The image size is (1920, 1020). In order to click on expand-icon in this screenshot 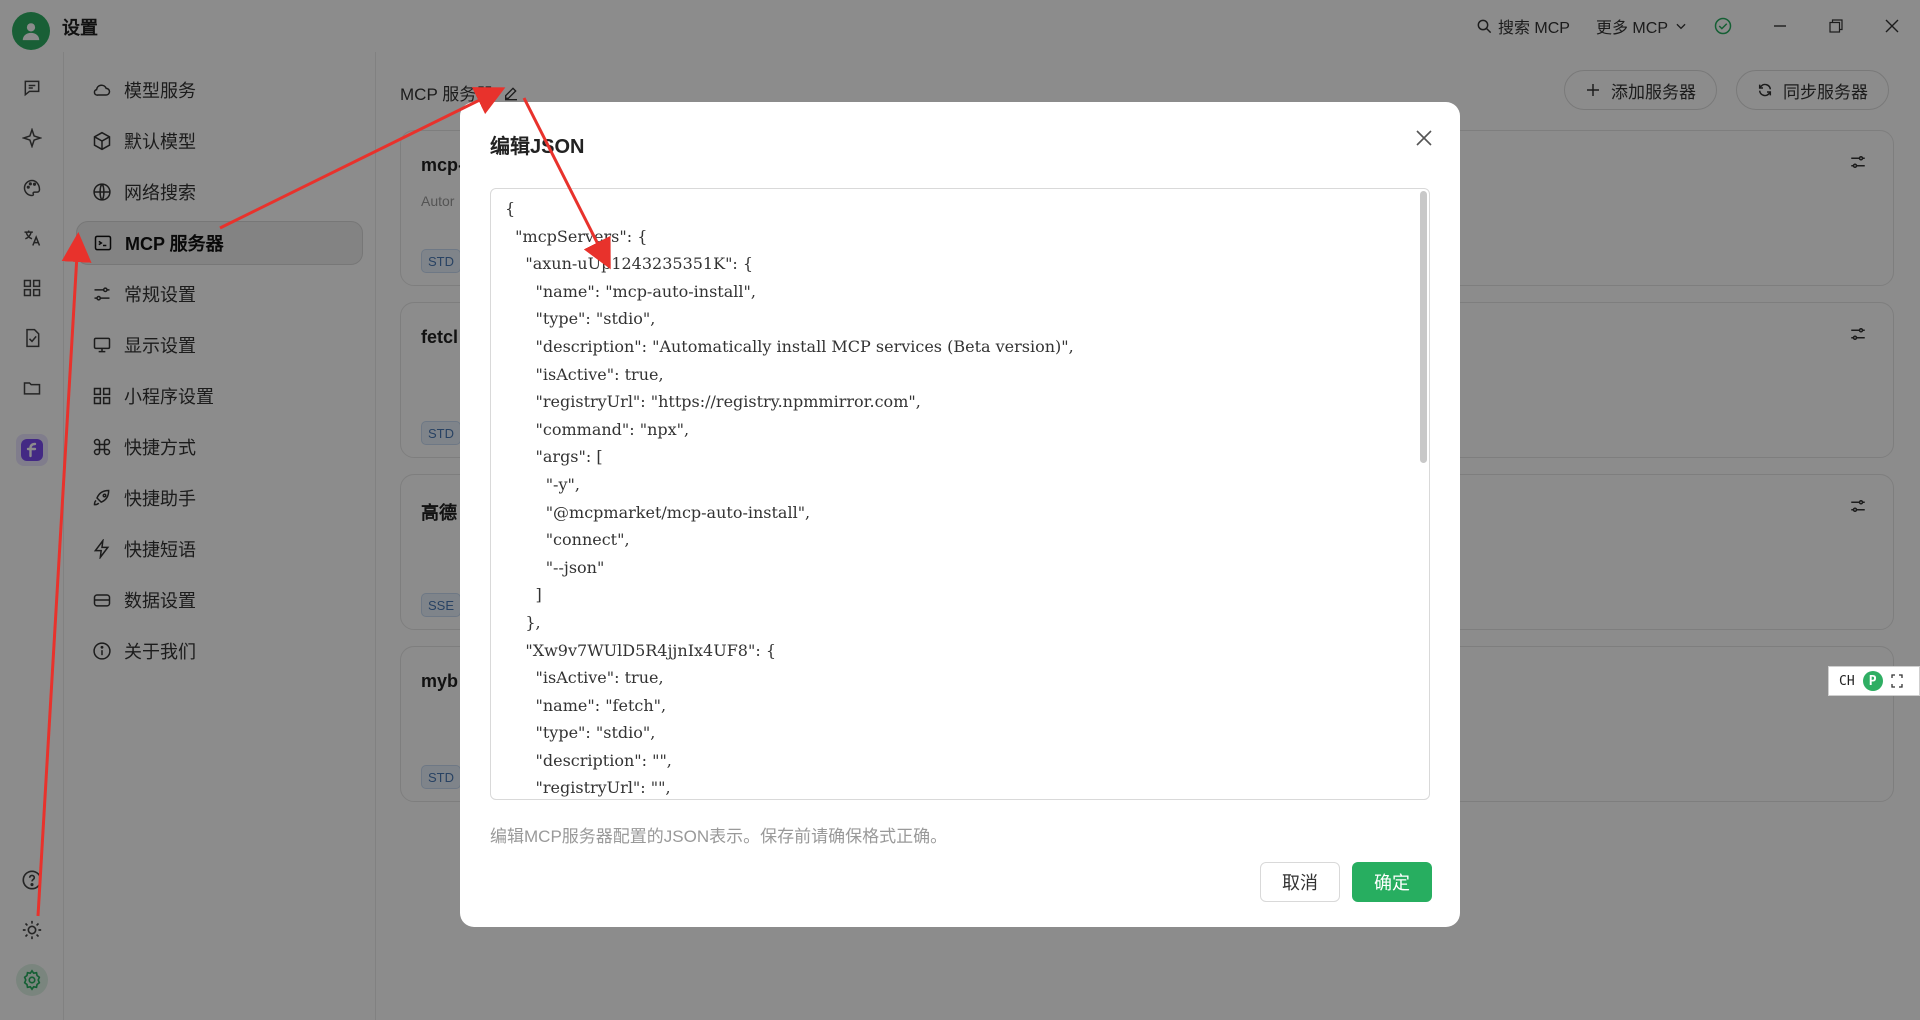, I will do `click(1897, 681)`.